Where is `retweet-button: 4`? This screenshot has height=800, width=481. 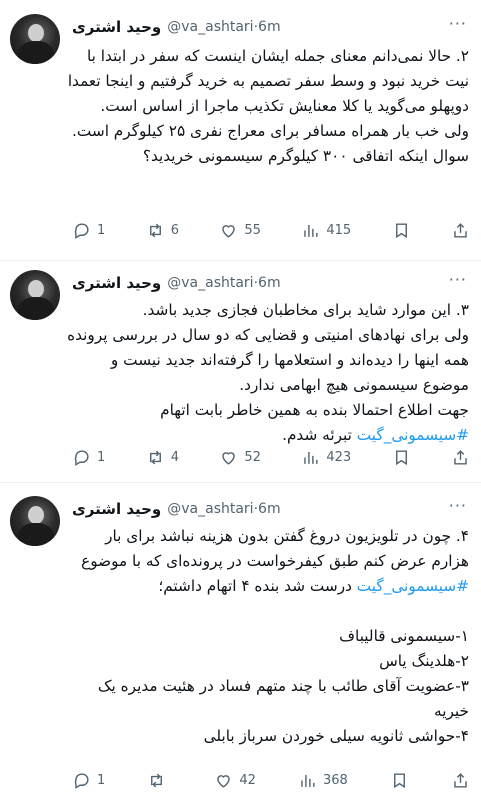 retweet-button: 4 is located at coordinates (162, 457).